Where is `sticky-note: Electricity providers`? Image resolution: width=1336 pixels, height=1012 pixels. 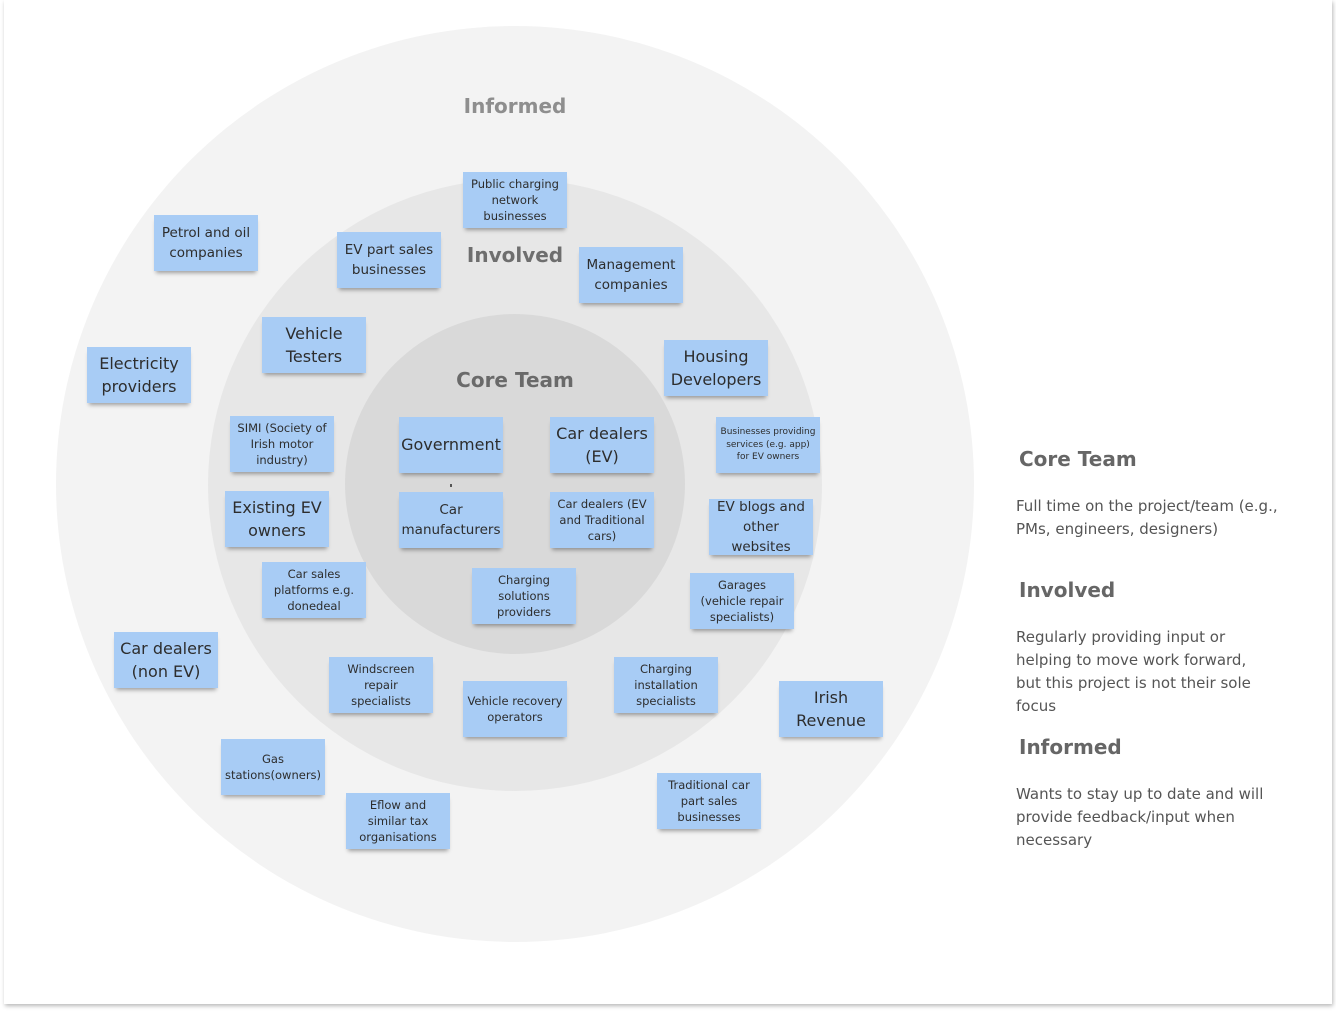 sticky-note: Electricity providers is located at coordinates (139, 375).